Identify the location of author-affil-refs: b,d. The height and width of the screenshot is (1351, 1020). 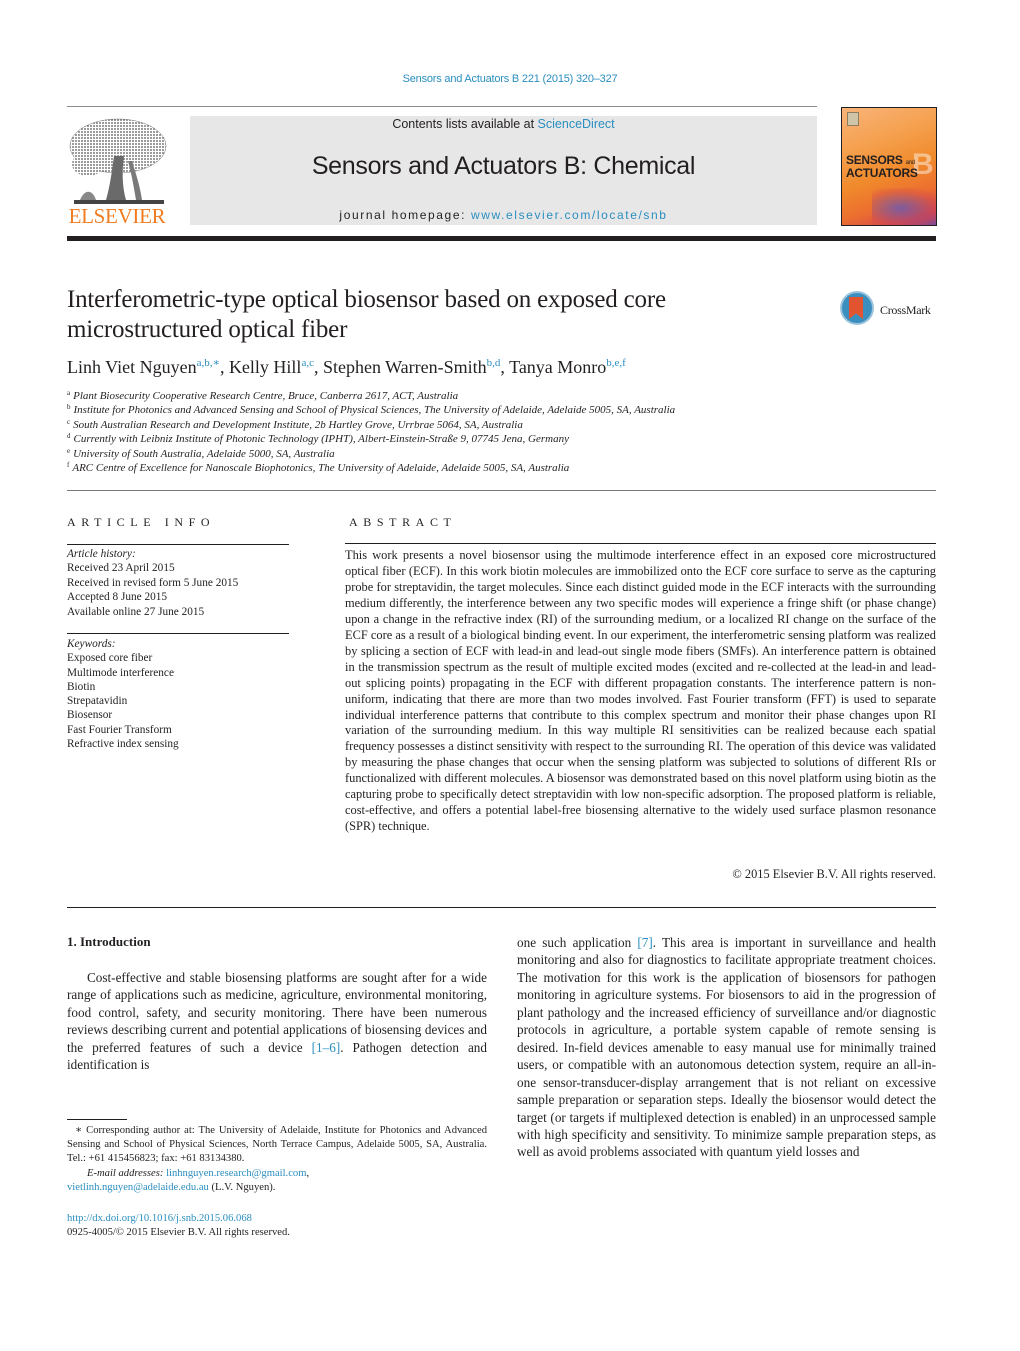
(494, 363).